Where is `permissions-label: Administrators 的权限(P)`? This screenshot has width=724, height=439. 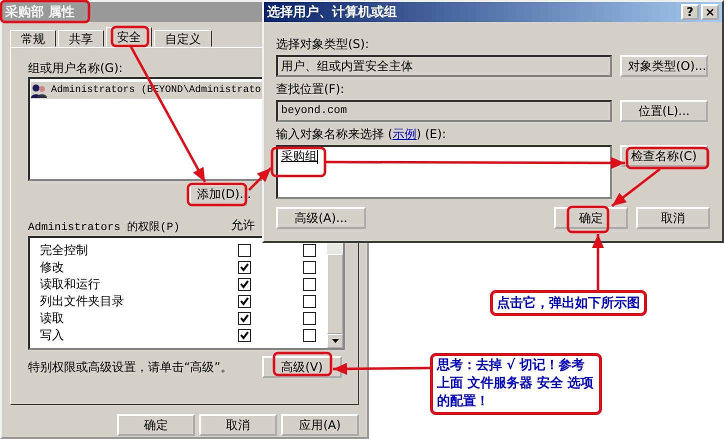
permissions-label: Administrators 的权限(P) is located at coordinates (104, 227).